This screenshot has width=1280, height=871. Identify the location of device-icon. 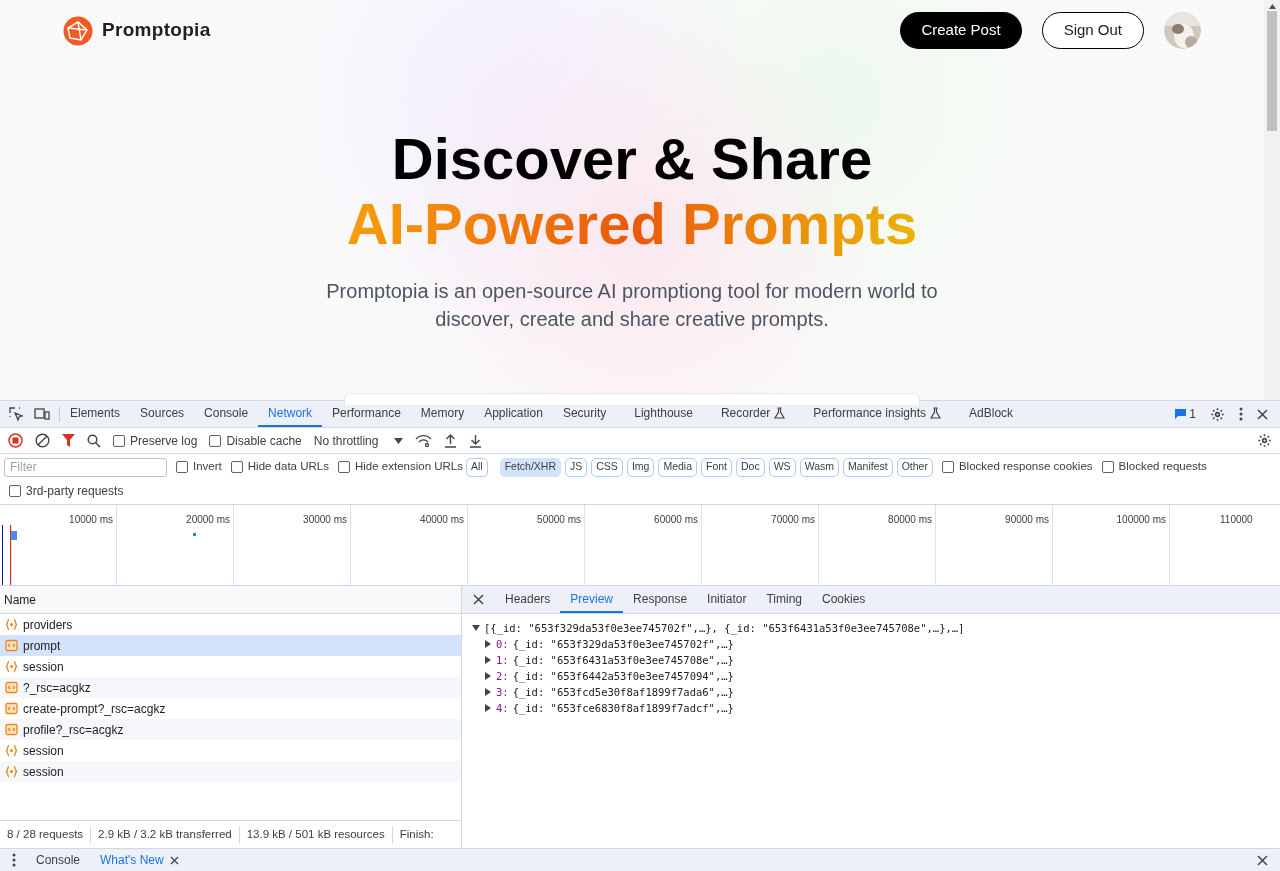
(42, 414).